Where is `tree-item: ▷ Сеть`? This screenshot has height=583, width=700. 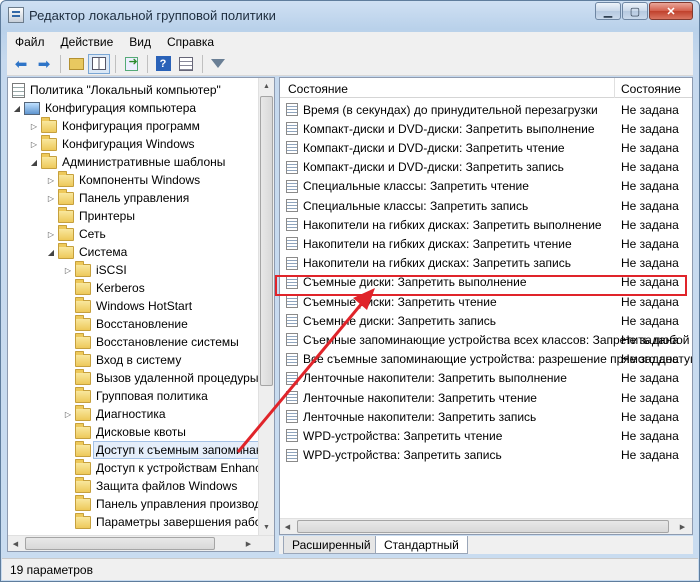
tree-item: ▷ Сеть is located at coordinates (77, 233).